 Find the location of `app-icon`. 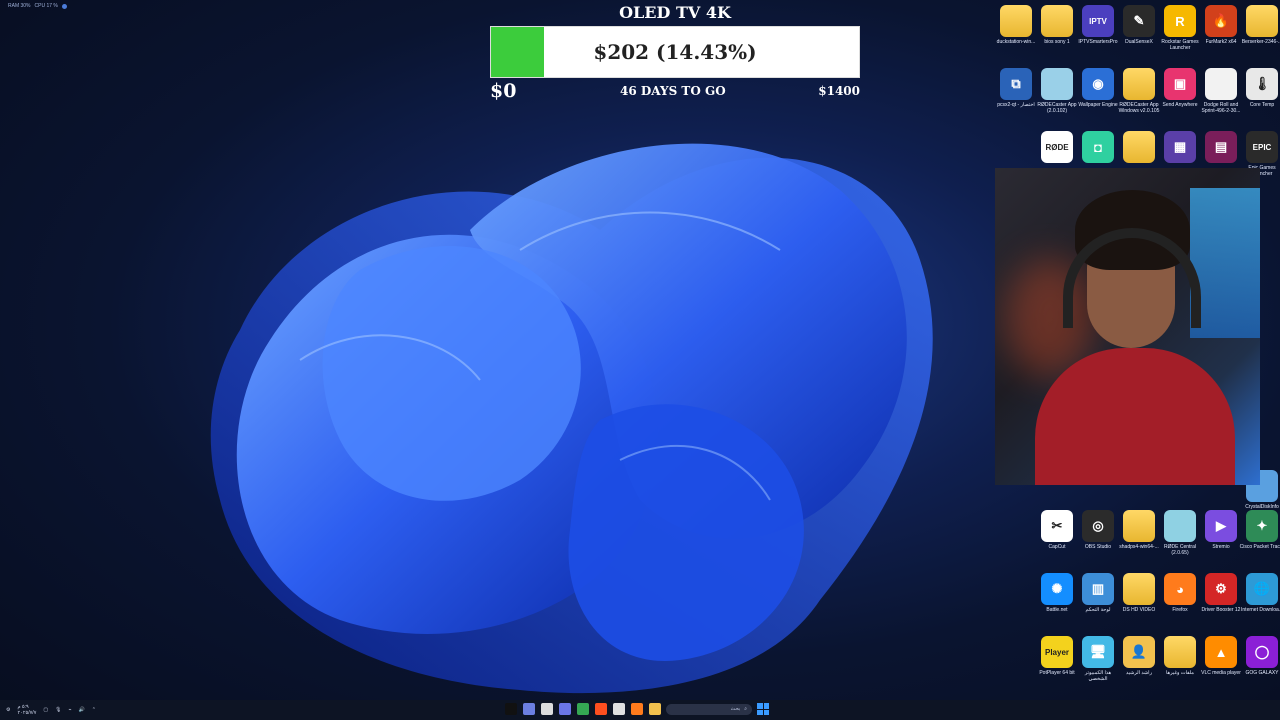

app-icon is located at coordinates (529, 709).